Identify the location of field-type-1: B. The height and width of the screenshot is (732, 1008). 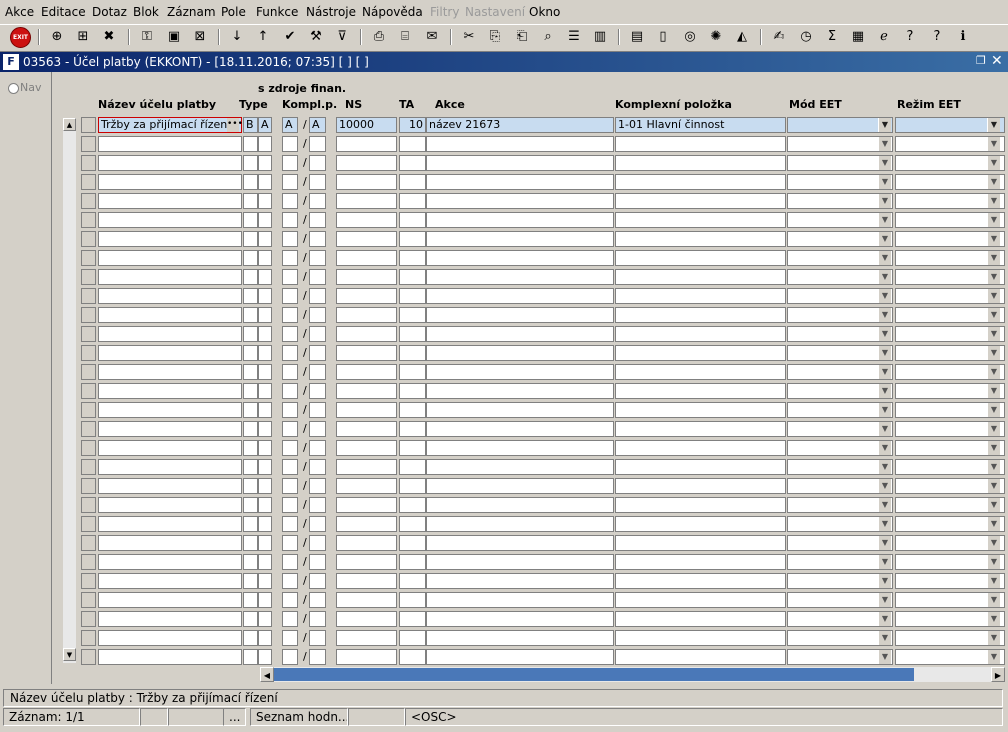
(250, 125).